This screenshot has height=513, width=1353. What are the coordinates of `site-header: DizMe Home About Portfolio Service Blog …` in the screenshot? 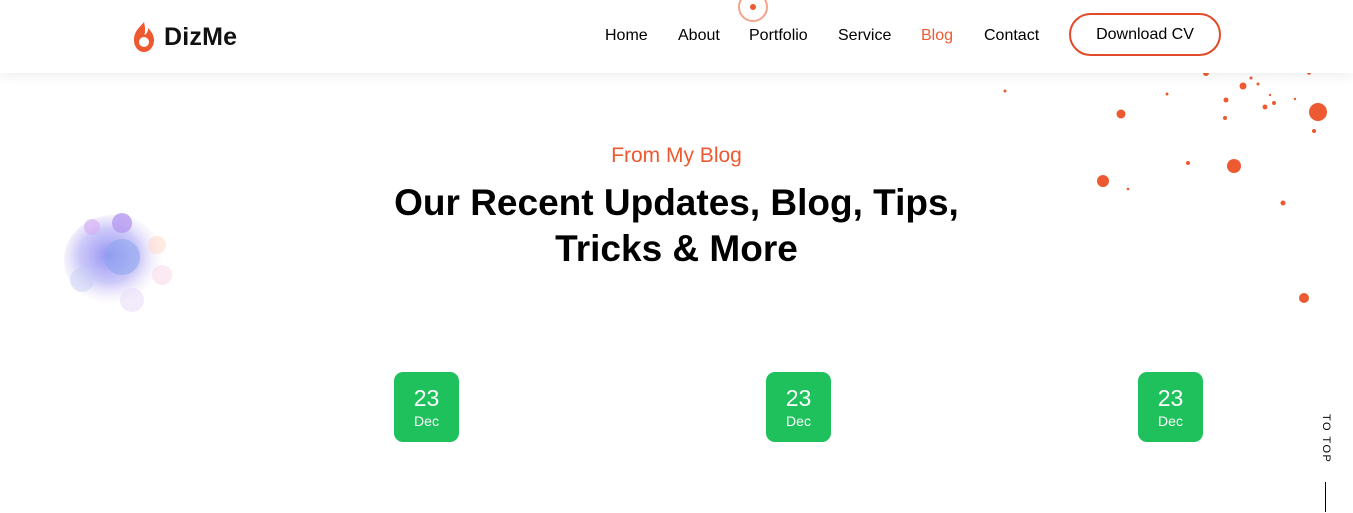 It's located at (676, 36).